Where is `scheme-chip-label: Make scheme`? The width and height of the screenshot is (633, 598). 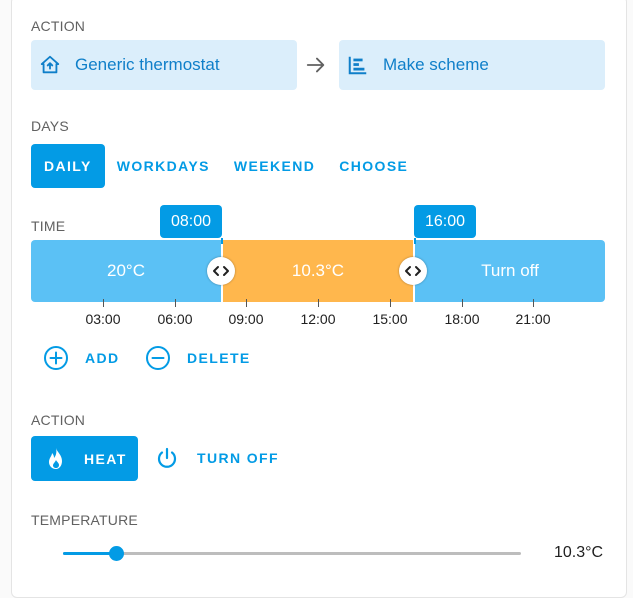 scheme-chip-label: Make scheme is located at coordinates (436, 64).